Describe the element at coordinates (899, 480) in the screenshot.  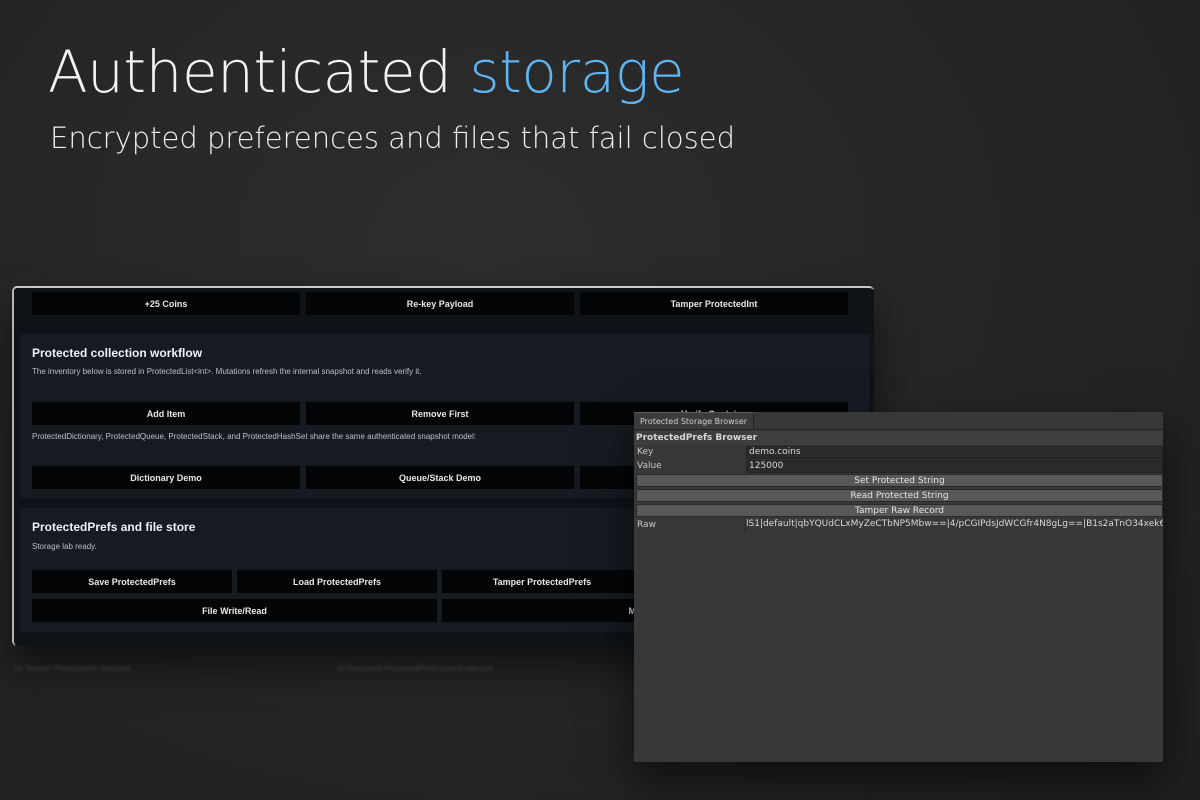
I see `set-protected-string-button: Set Protected String` at that location.